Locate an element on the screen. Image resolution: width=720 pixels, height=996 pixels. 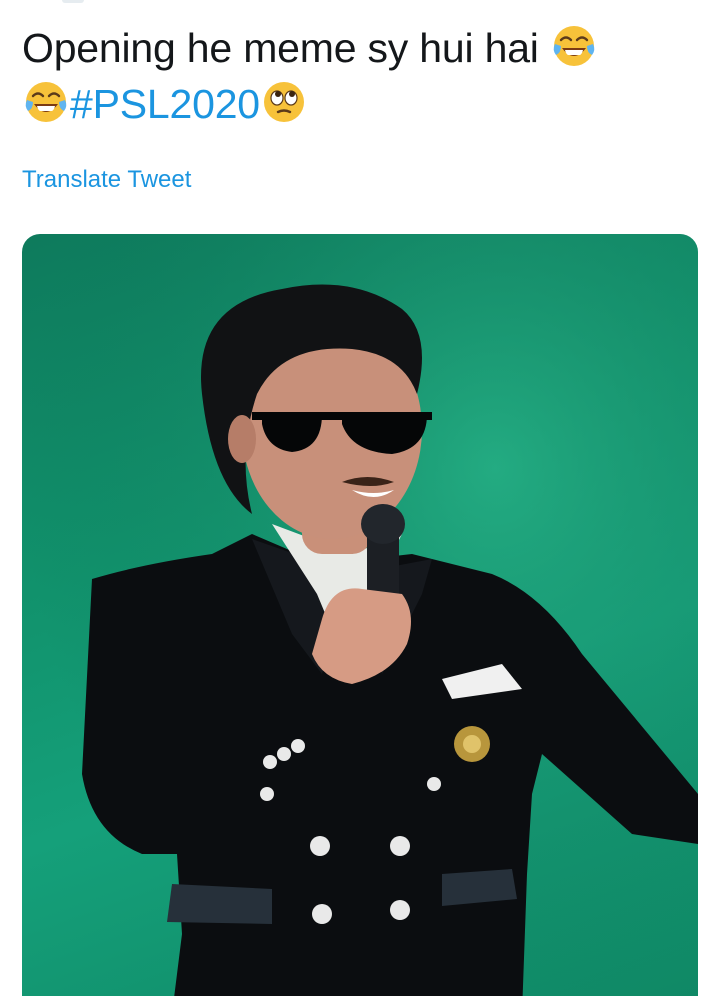
tweet-text: Opening he meme sy hui hai #PSL2020 is located at coordinates (362, 76).